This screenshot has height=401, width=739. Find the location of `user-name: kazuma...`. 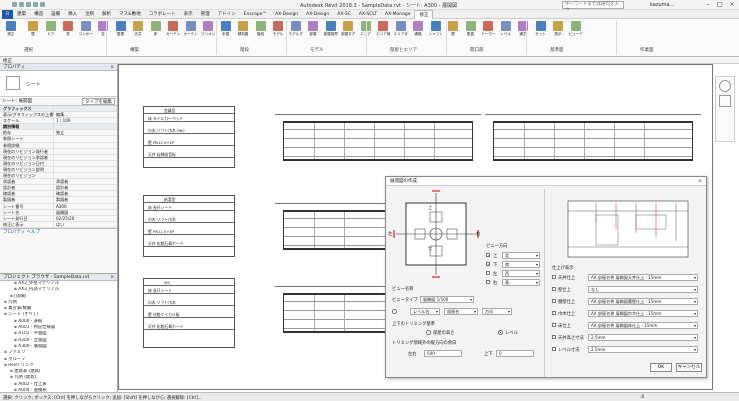

user-name: kazuma... is located at coordinates (662, 5).